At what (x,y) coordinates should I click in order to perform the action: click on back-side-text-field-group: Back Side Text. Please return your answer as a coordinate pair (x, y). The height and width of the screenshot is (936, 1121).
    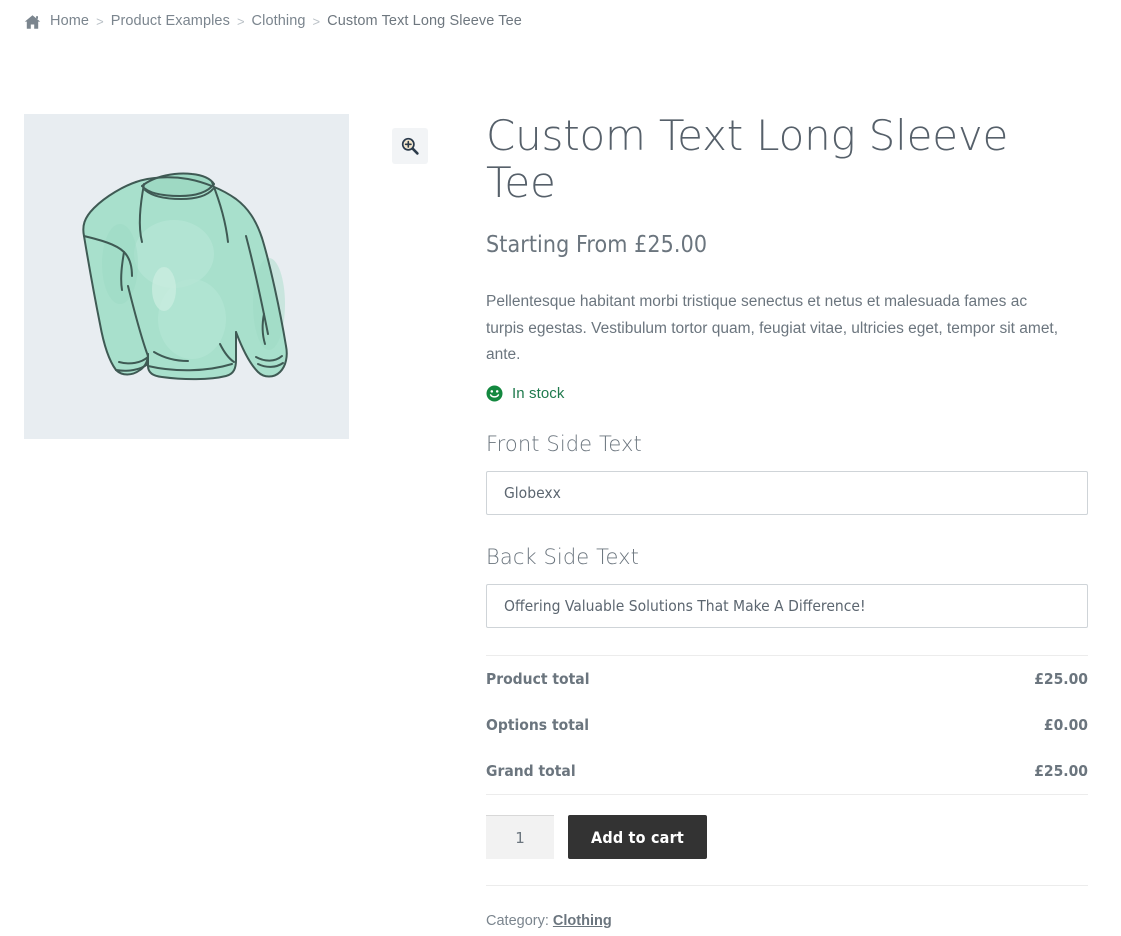
    Looking at the image, I should click on (787, 587).